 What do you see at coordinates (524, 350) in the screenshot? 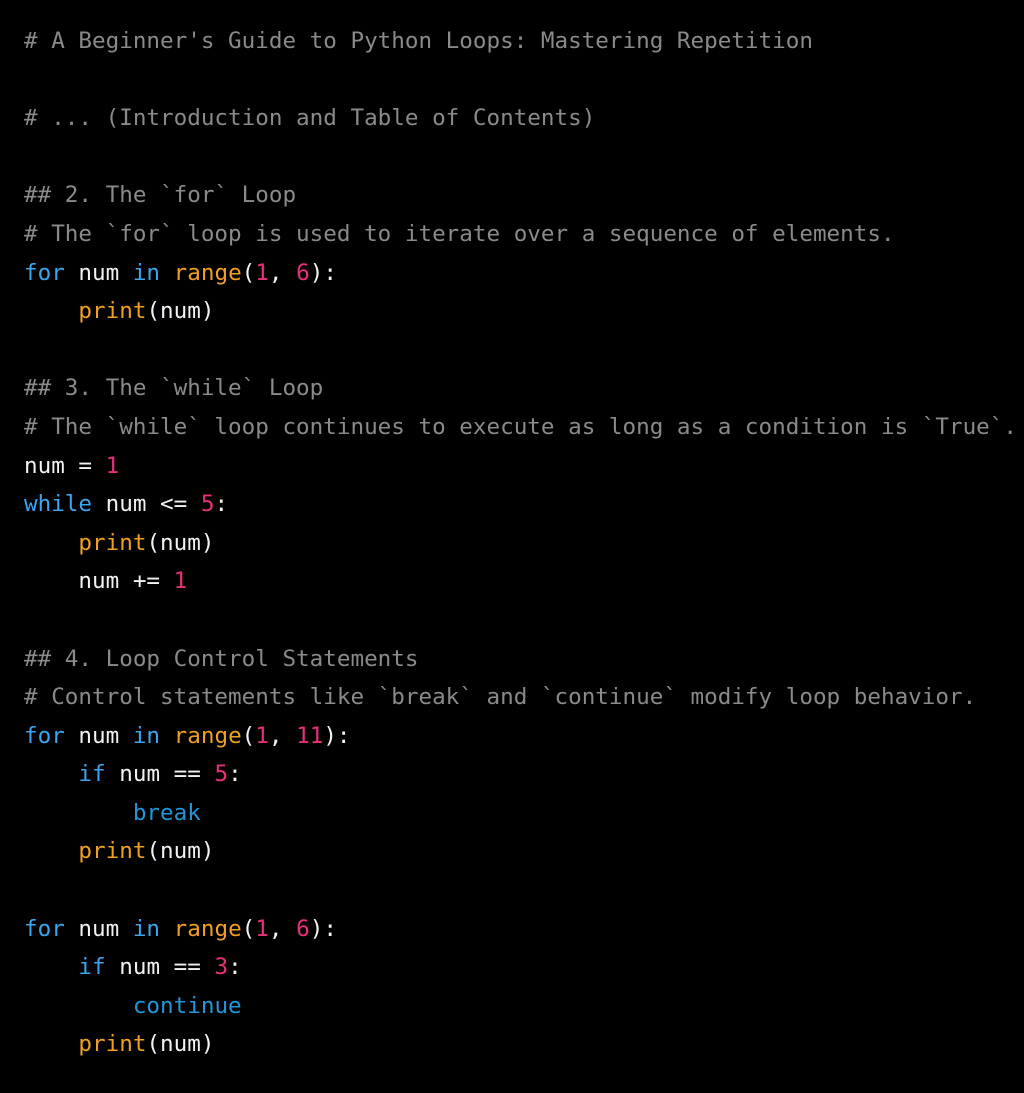
I see `line-9-blank` at bounding box center [524, 350].